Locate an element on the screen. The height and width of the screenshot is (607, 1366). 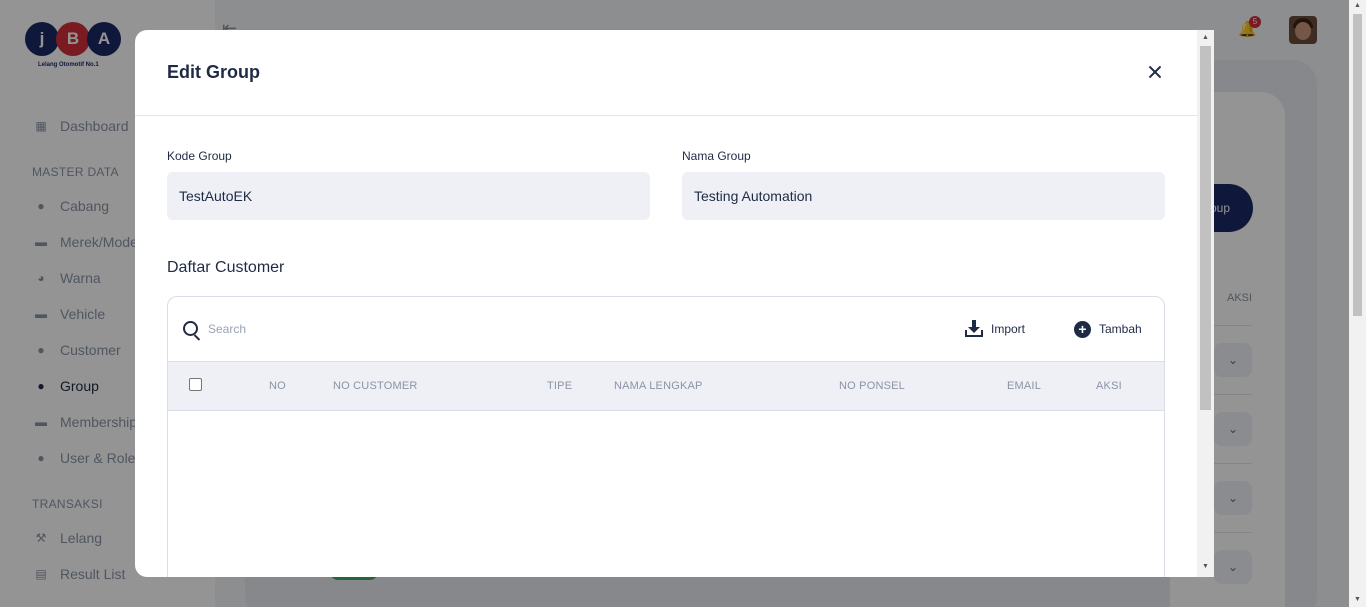
page-scrollbar: ▲ ▼ is located at coordinates (1357, 303).